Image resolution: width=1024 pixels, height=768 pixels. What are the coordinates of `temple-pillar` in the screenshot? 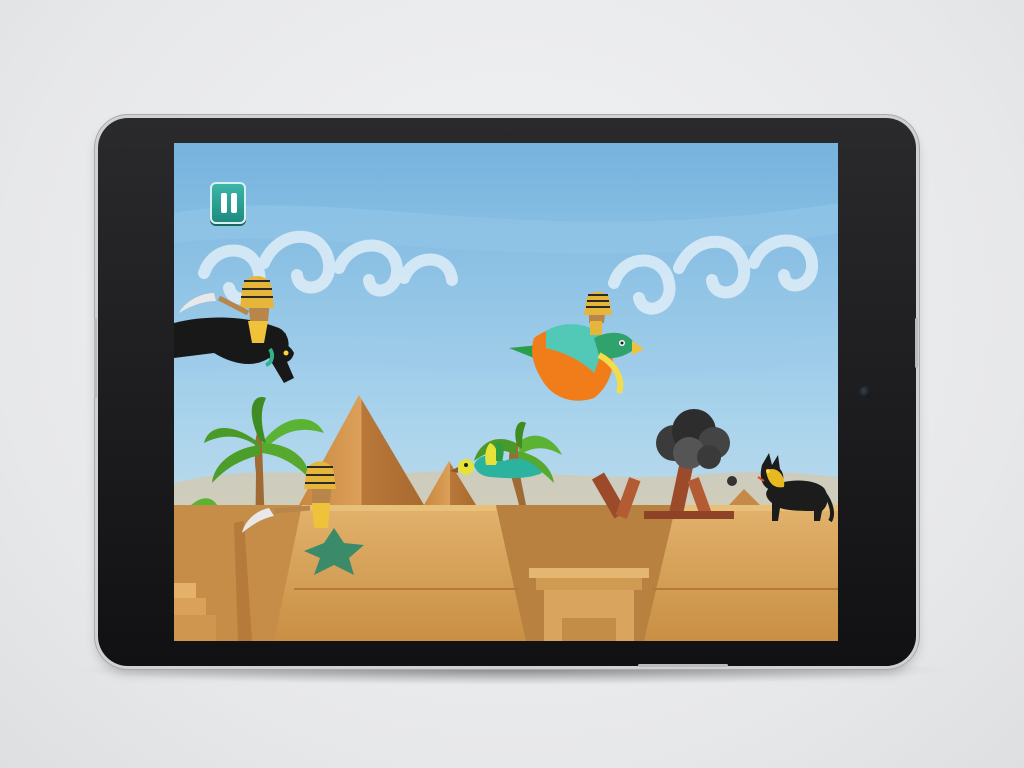 It's located at (589, 604).